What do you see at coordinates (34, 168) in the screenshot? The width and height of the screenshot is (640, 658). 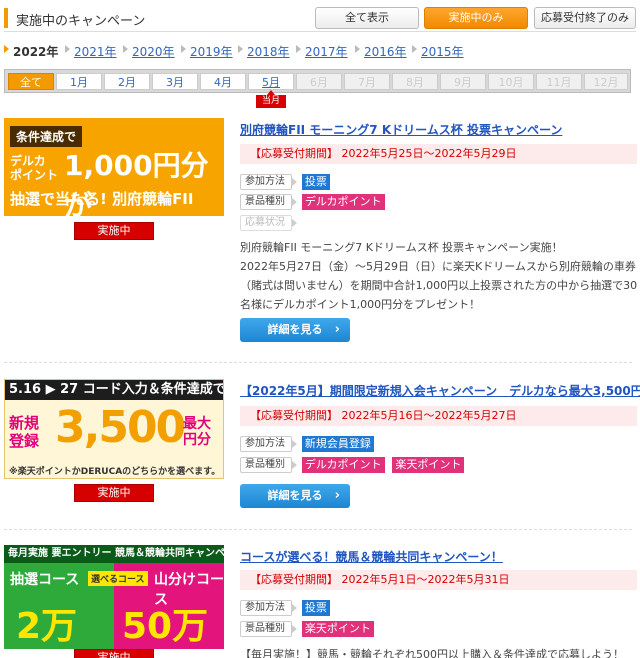 I see `banner-text: デルカ ポイント` at bounding box center [34, 168].